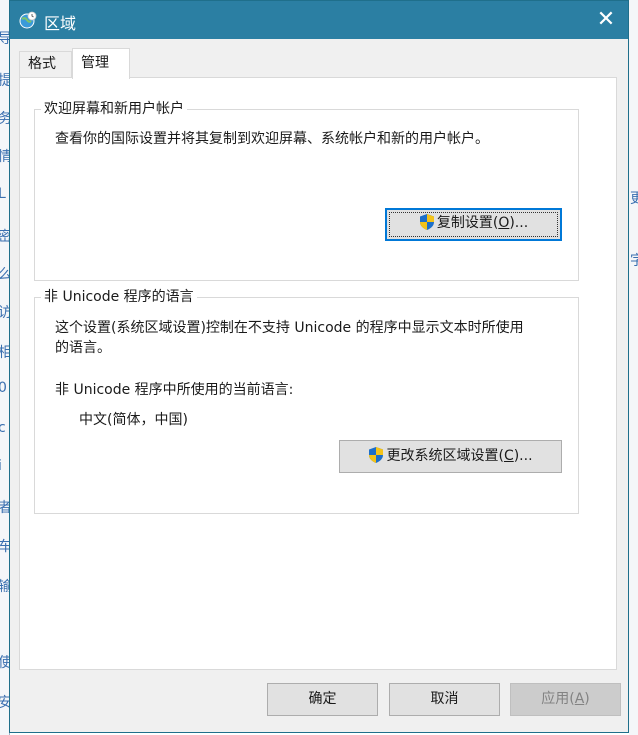 The width and height of the screenshot is (638, 735). Describe the element at coordinates (633, 367) in the screenshot. I see `background-window-right: 更 字` at that location.